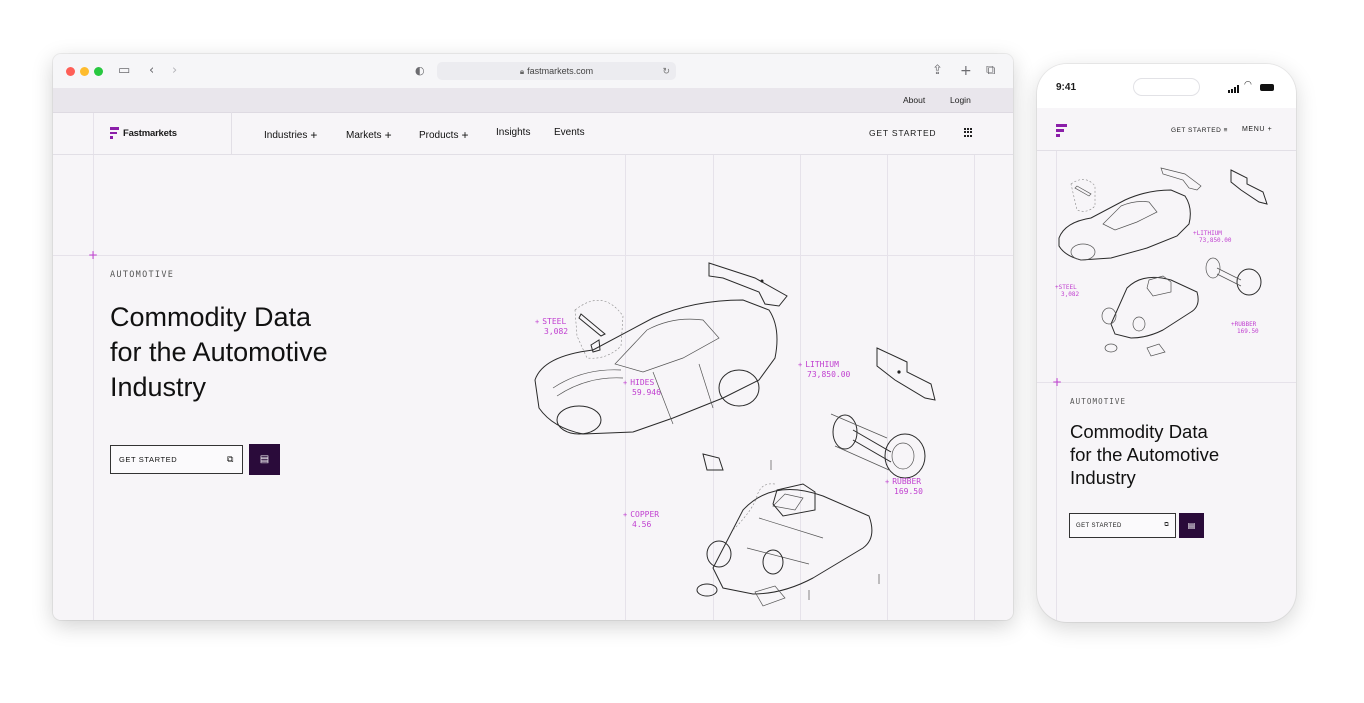 This screenshot has width=1364, height=703. Describe the element at coordinates (666, 71) in the screenshot. I see `reload-icon: ↻` at that location.